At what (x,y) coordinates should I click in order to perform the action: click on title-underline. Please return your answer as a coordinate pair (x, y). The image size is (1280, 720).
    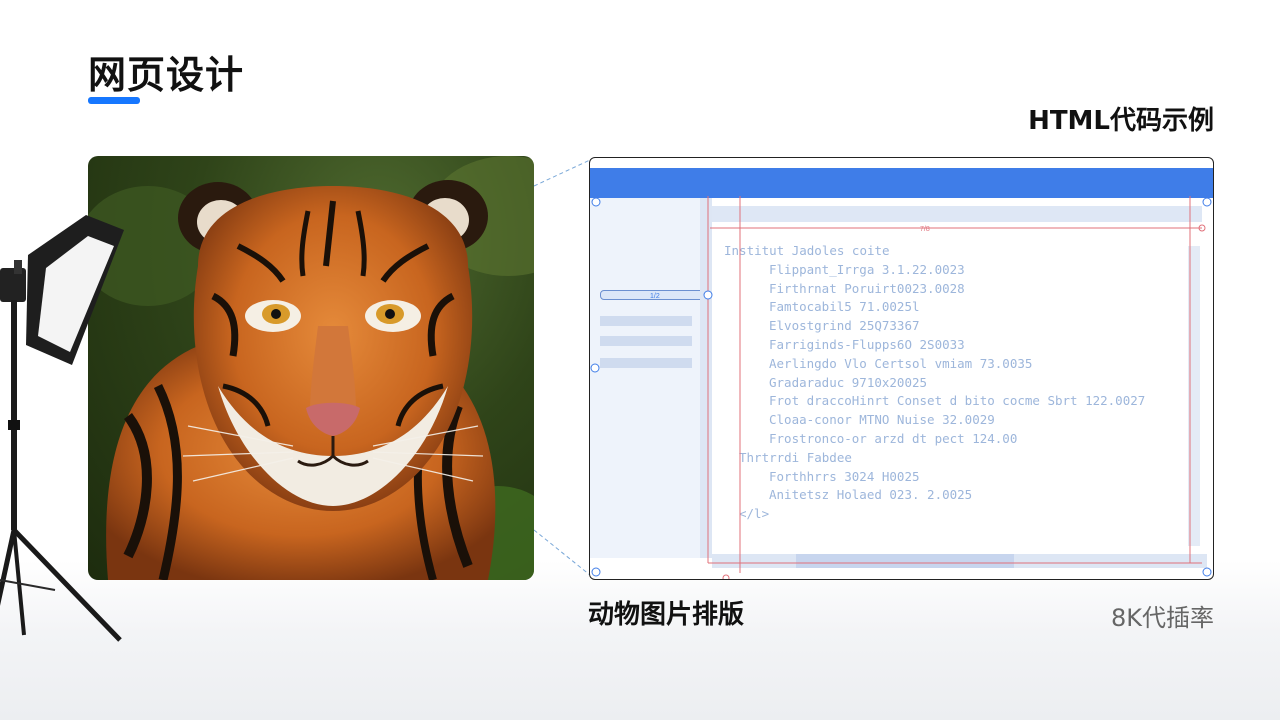
    Looking at the image, I should click on (114, 100).